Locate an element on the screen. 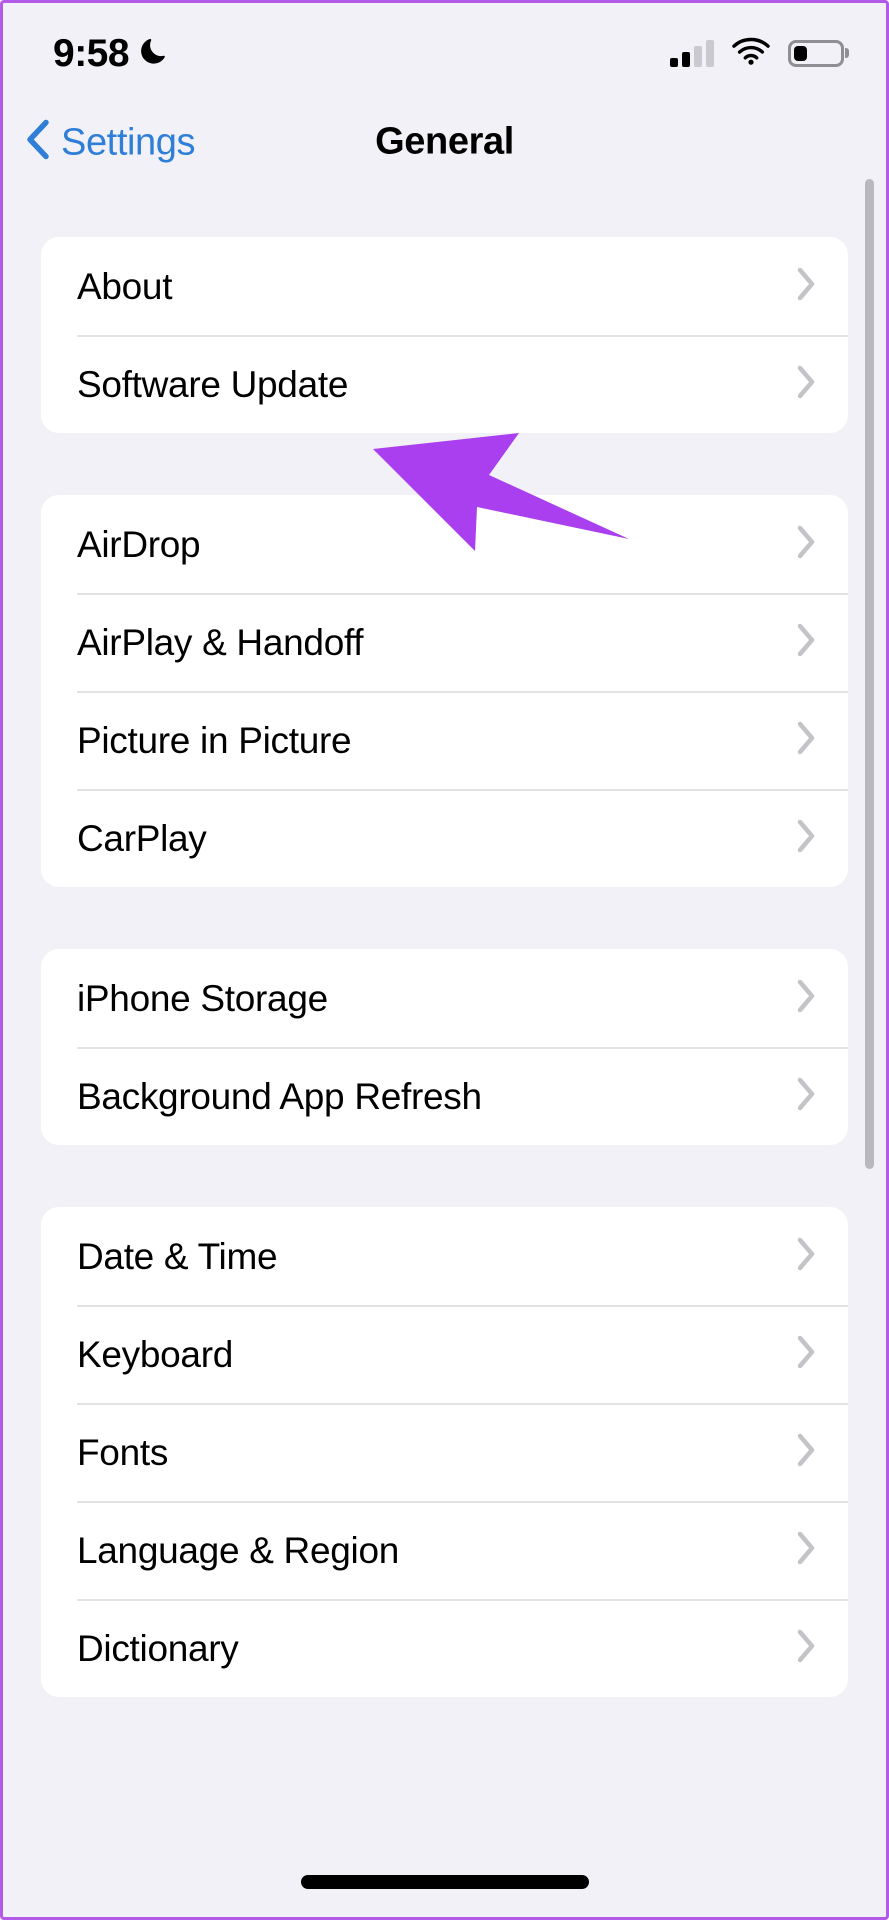 Image resolution: width=889 pixels, height=1920 pixels. back-button-label: Settings is located at coordinates (128, 142).